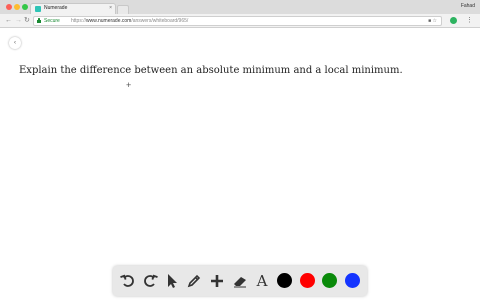 This screenshot has height=300, width=480. What do you see at coordinates (128, 281) in the screenshot?
I see `undo-icon` at bounding box center [128, 281].